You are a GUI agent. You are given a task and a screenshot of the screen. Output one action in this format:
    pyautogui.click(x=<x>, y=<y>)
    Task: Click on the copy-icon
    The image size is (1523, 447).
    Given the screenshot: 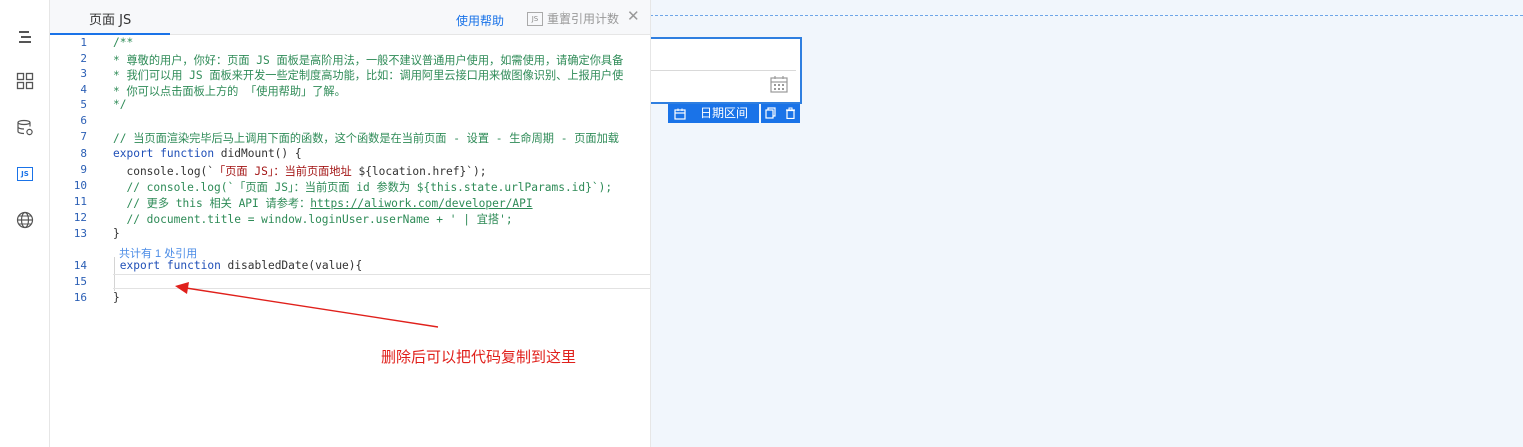 What is the action you would take?
    pyautogui.click(x=770, y=113)
    